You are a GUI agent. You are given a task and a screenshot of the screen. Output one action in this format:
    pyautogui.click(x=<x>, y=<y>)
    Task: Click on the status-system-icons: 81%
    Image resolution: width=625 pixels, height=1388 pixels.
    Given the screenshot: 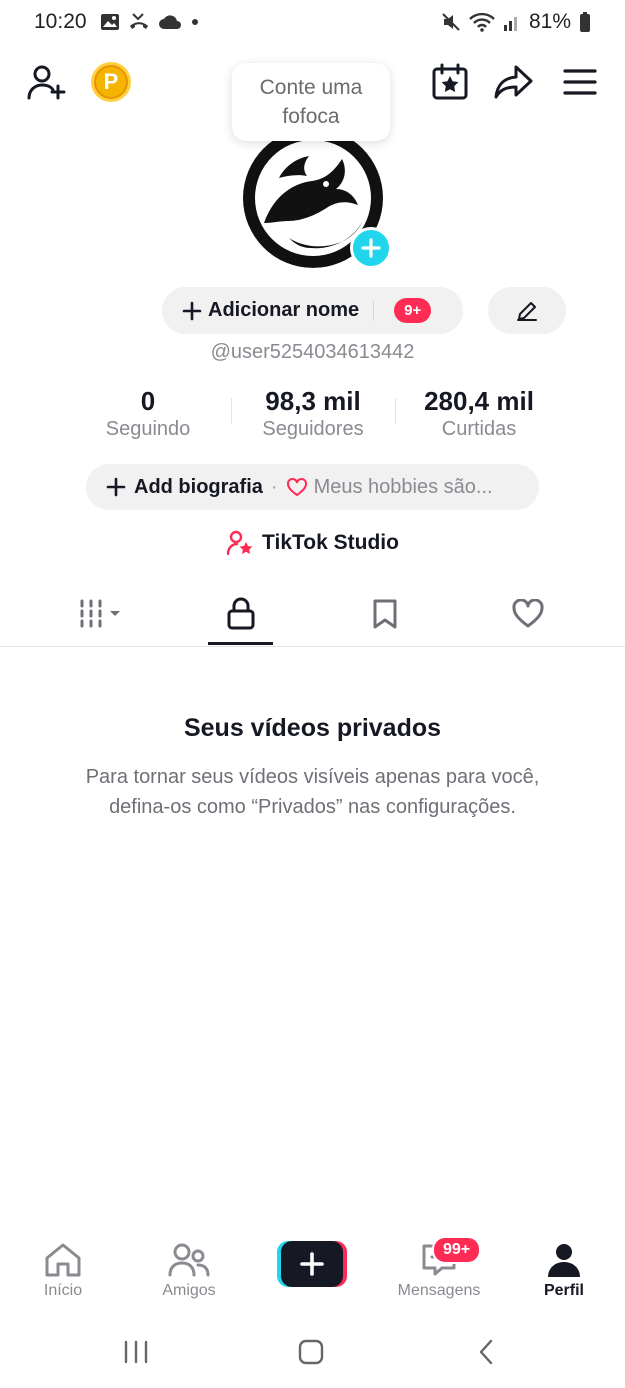 What is the action you would take?
    pyautogui.click(x=516, y=22)
    